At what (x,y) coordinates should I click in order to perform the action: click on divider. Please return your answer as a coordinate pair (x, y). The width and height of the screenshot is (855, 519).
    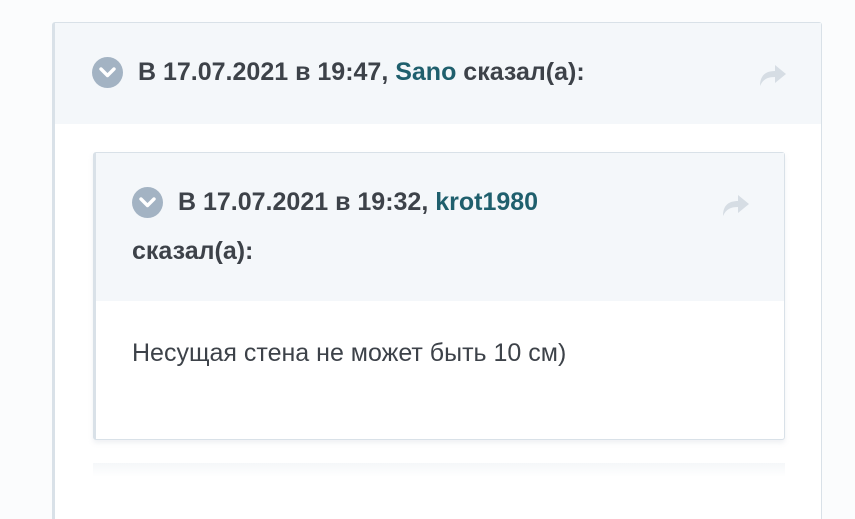
    Looking at the image, I should click on (439, 470).